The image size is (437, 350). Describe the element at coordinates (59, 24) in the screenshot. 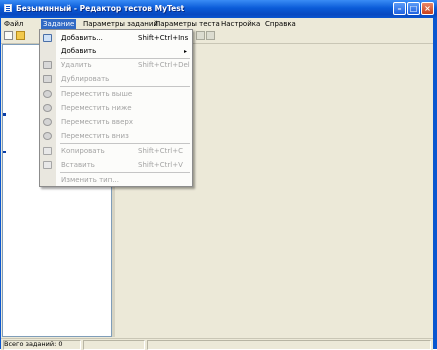

I see `menu-task: Задание` at that location.